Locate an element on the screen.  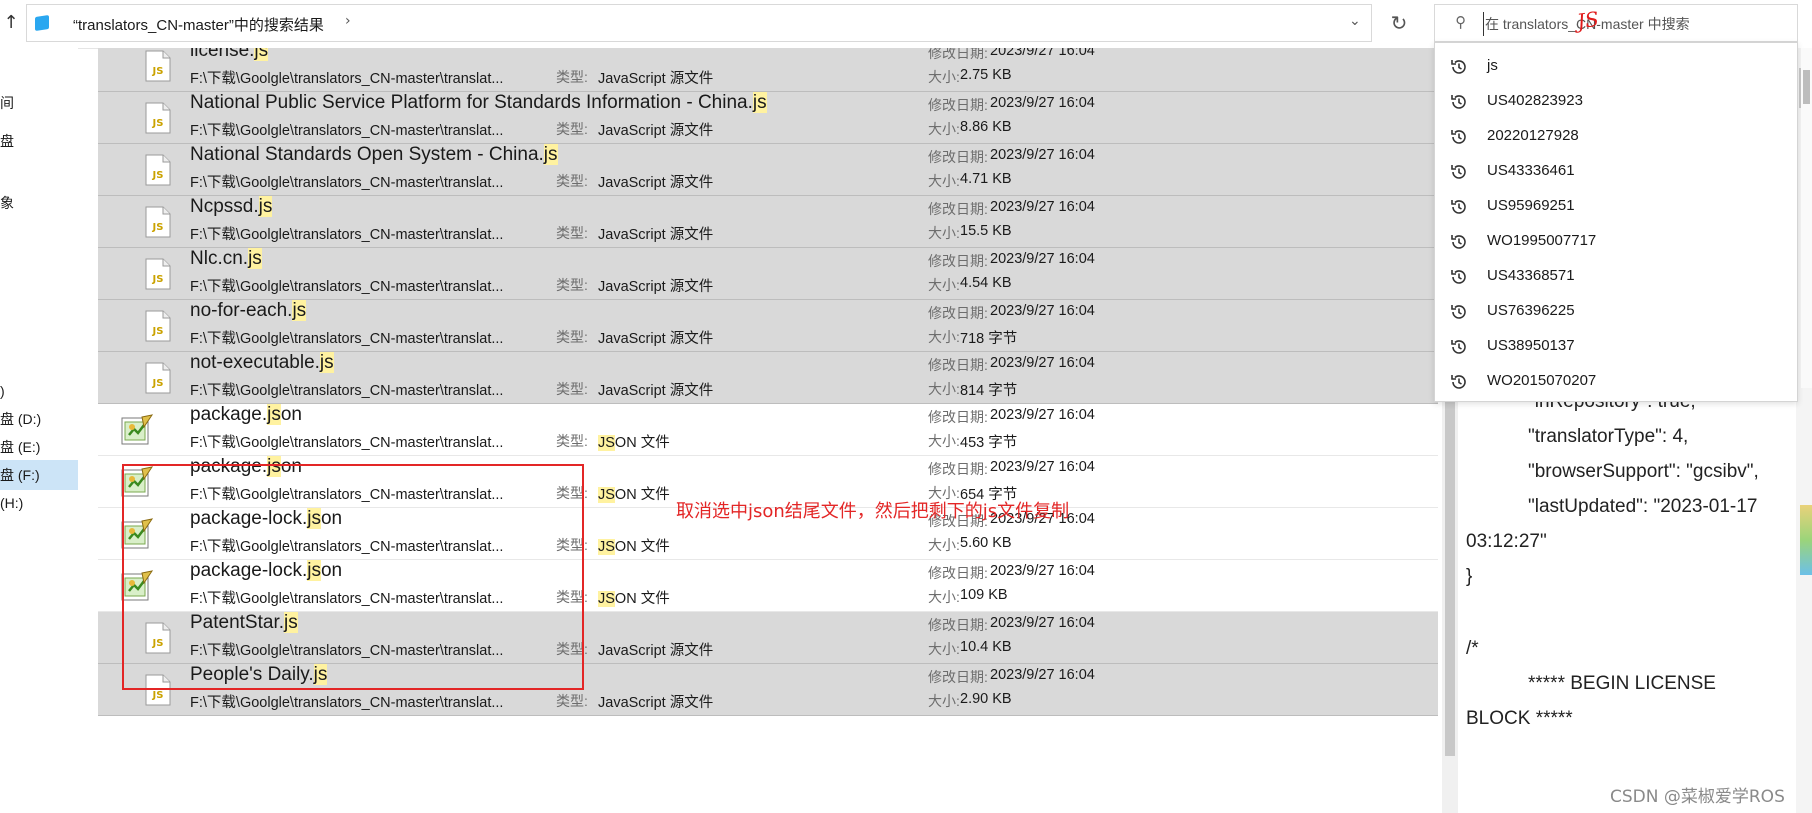
watermark: CSDN @菜椒爱学ROS is located at coordinates (1697, 797).